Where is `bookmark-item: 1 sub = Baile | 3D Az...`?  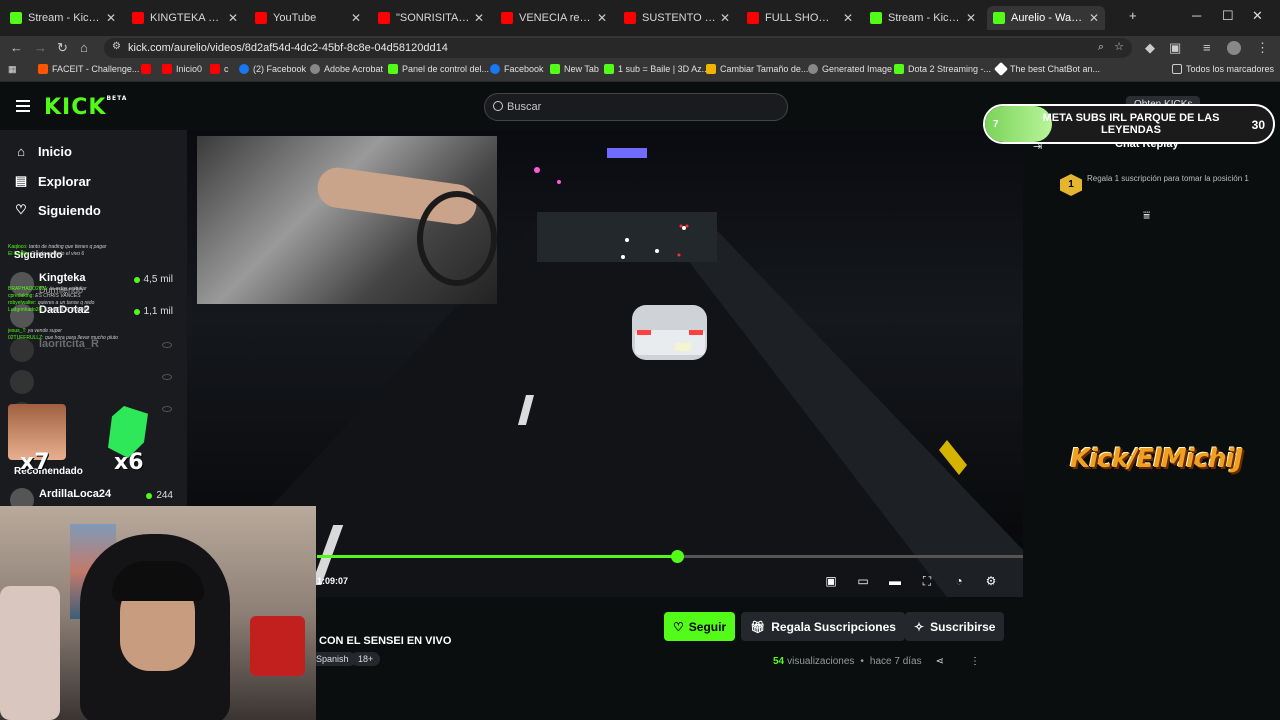 bookmark-item: 1 sub = Baile | 3D Az... is located at coordinates (656, 69).